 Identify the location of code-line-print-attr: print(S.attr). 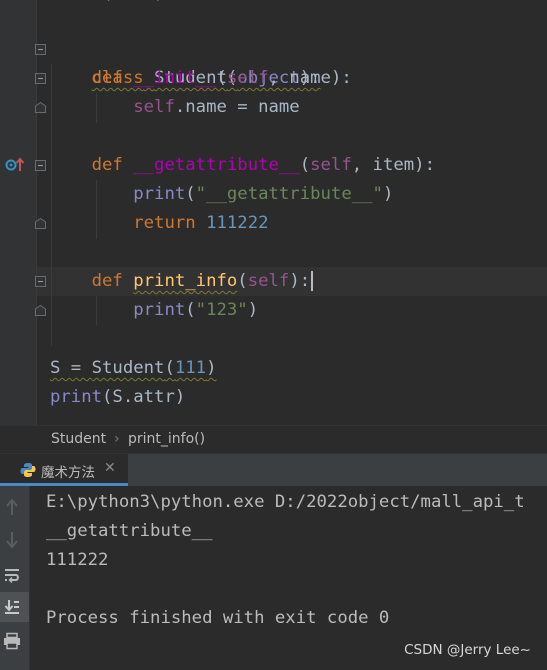
(118, 397).